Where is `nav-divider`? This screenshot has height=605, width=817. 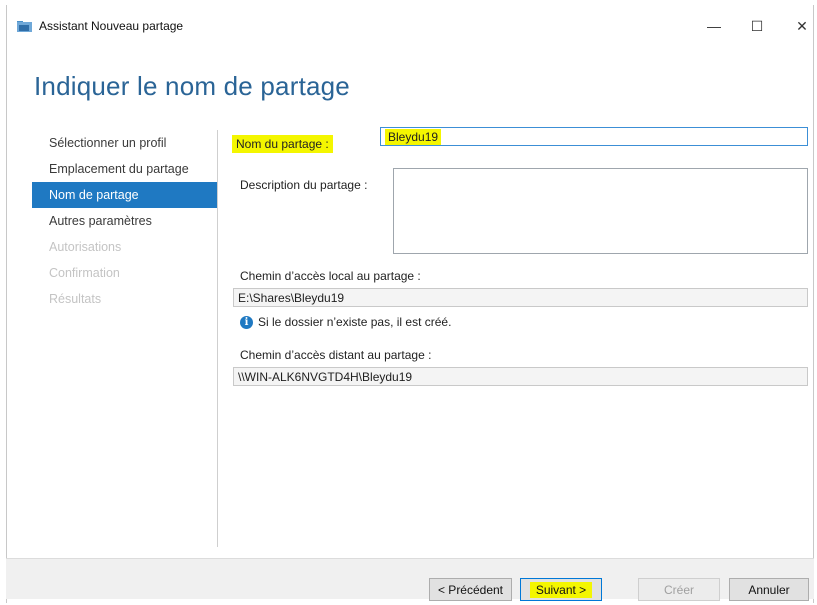
nav-divider is located at coordinates (217, 338).